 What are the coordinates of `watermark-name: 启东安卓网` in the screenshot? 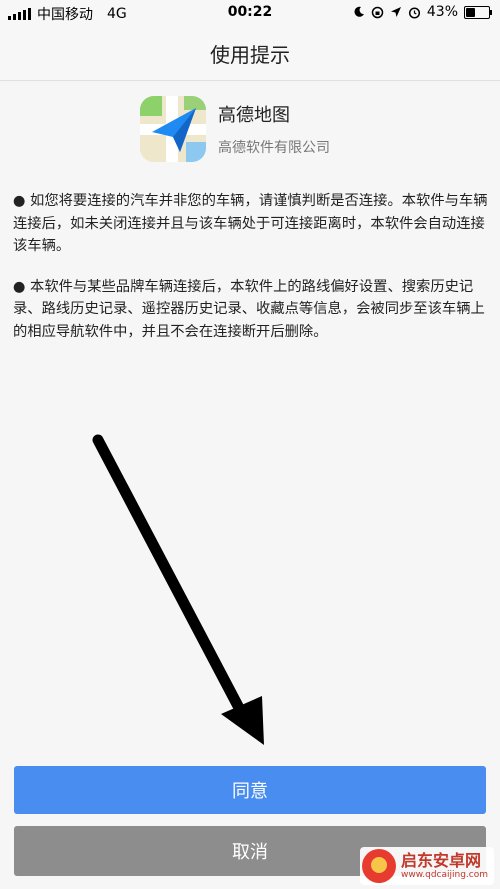 It's located at (440, 860).